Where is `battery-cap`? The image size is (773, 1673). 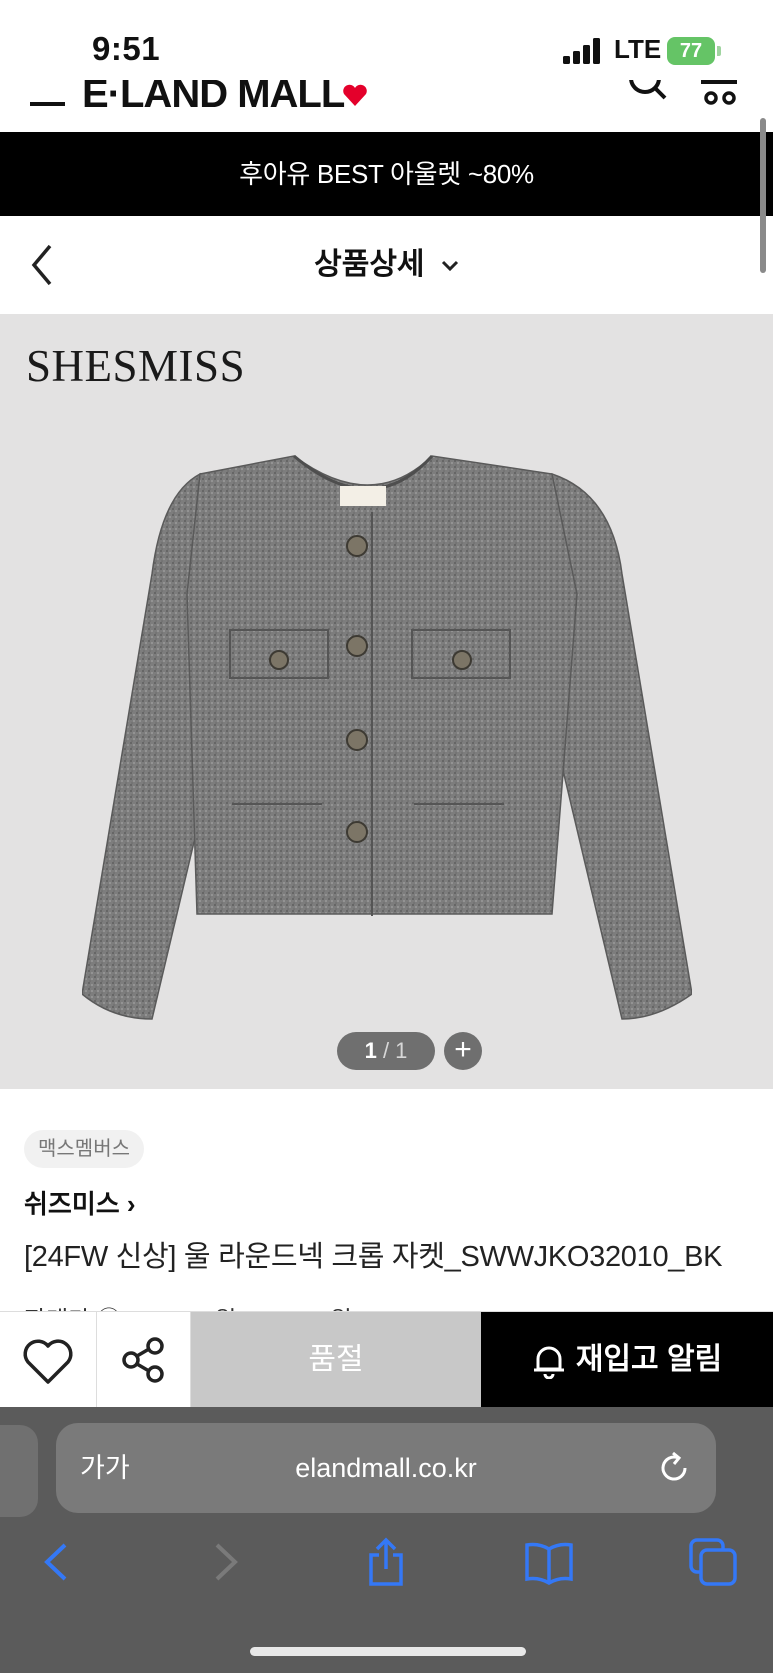
battery-cap is located at coordinates (719, 51).